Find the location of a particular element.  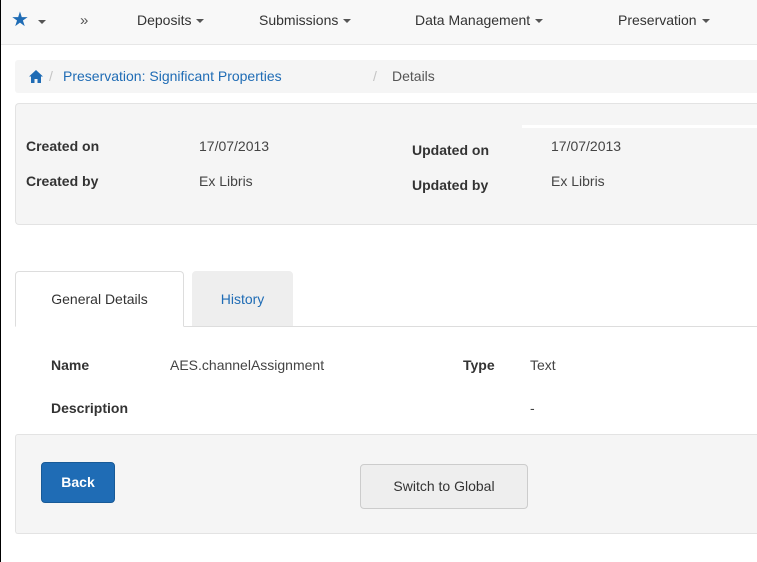

nav-menu-deposits: Deposits is located at coordinates (171, 20).